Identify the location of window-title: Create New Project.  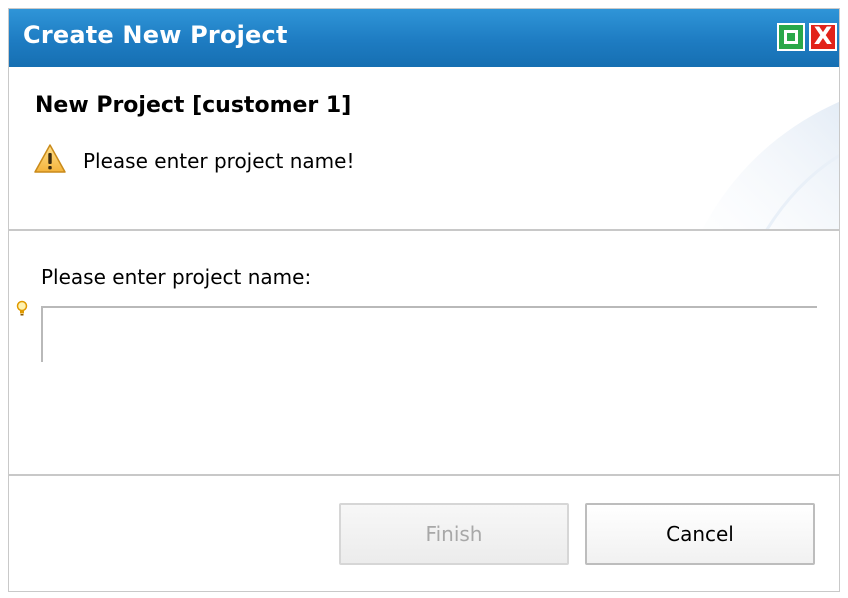
(155, 35).